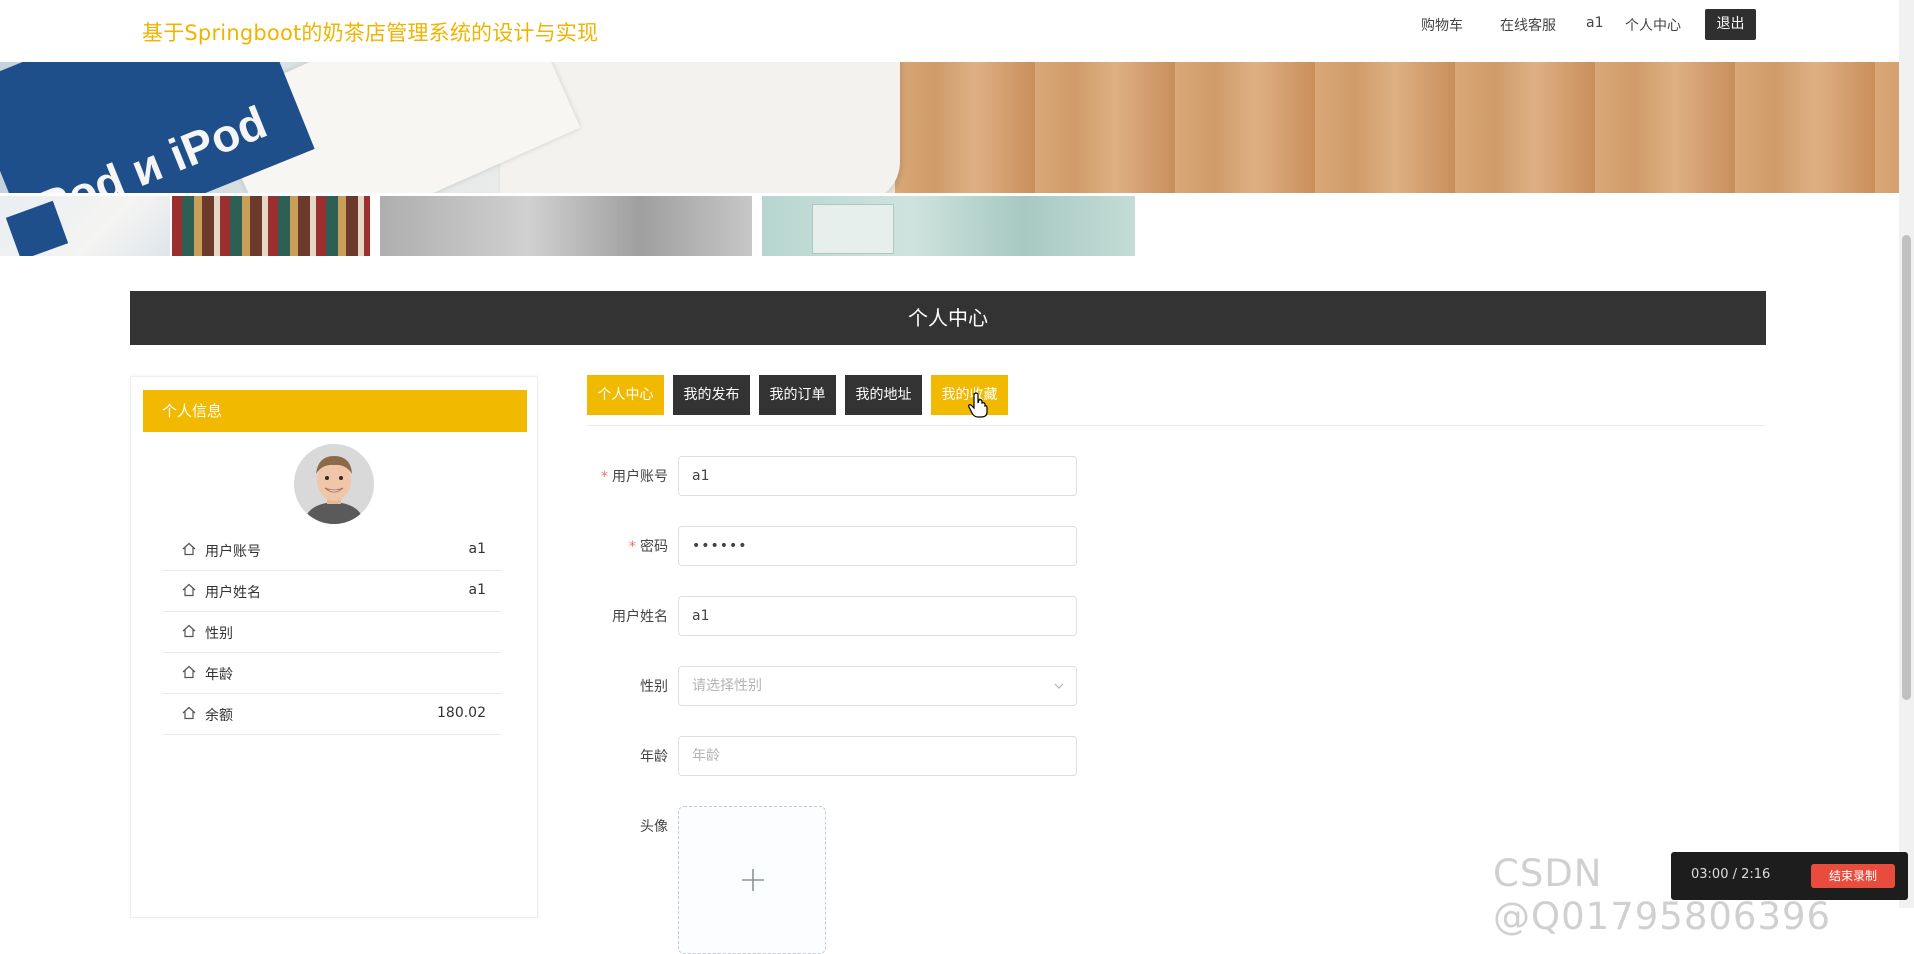 This screenshot has height=954, width=1914. Describe the element at coordinates (1397, 127) in the screenshot. I see `banner-wood-surface` at that location.